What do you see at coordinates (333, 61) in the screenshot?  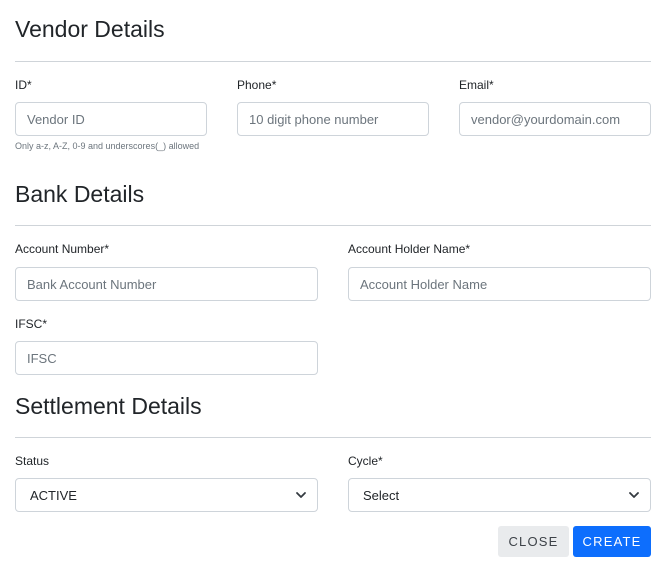 I see `vendor-details-divider` at bounding box center [333, 61].